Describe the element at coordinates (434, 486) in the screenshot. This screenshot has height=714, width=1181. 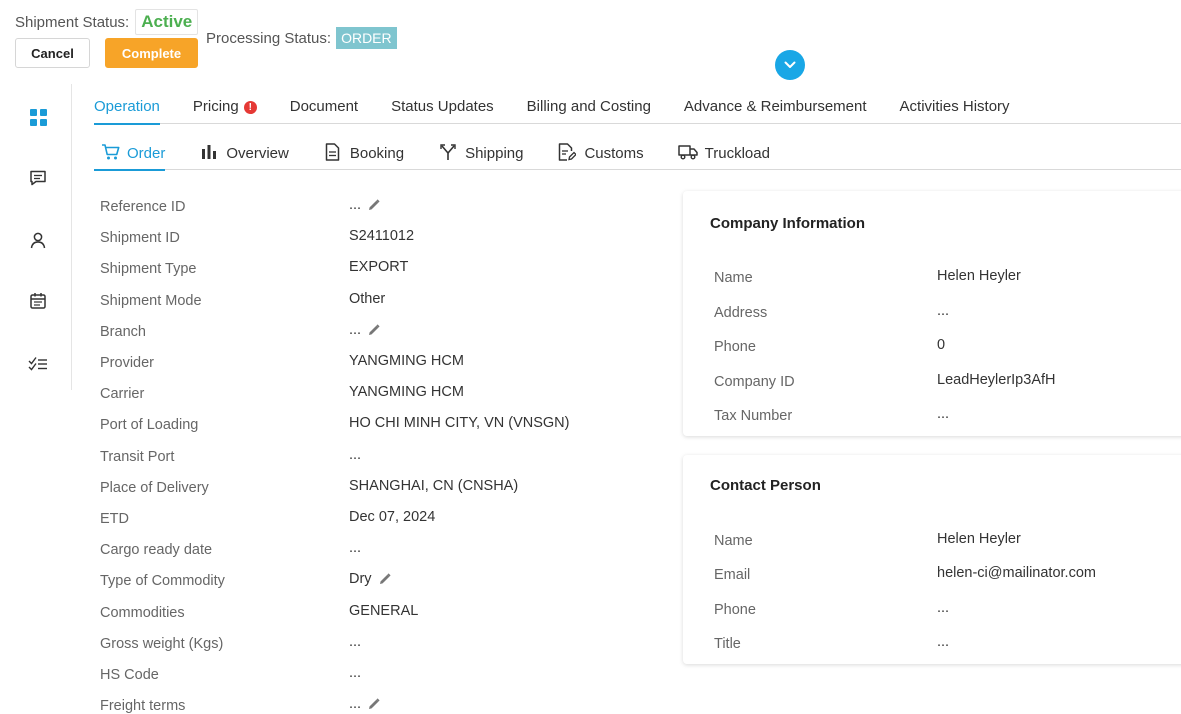
I see `field-value: SHANGHAI, CN (CNSHA)` at that location.